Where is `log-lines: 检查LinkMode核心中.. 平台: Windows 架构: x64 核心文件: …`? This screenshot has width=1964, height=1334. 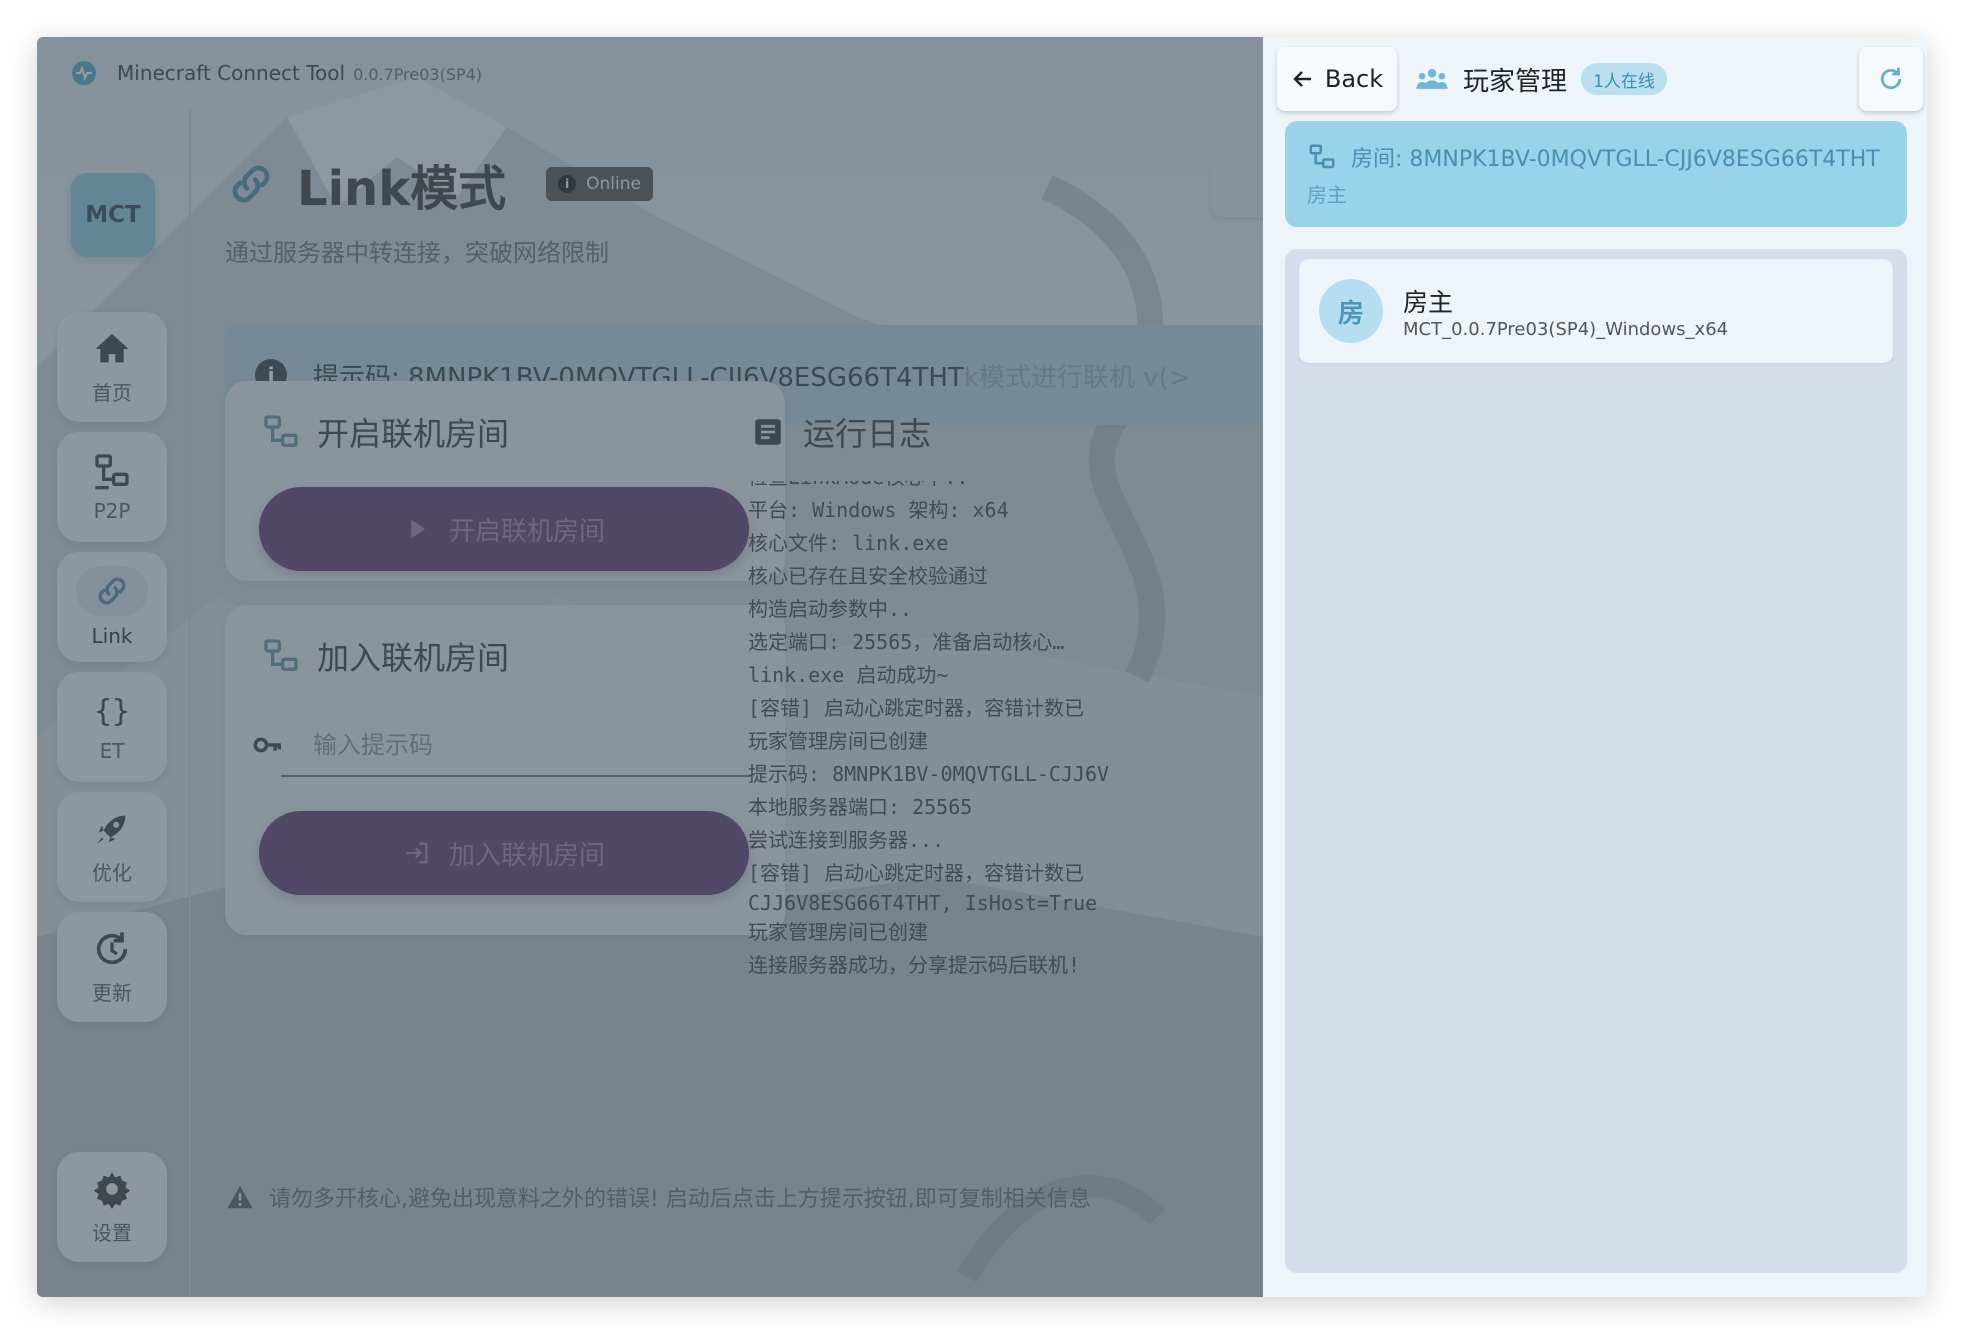 log-lines: 检查LinkMode核心中.. 平台: Windows 架构: x64 核心文件: … is located at coordinates (928, 731).